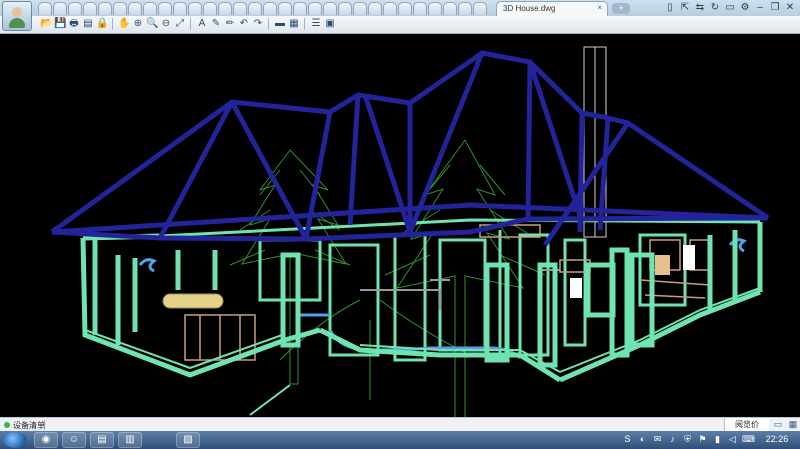 The image size is (800, 449). Describe the element at coordinates (280, 24) in the screenshot. I see `measure-icon: ▬` at that location.